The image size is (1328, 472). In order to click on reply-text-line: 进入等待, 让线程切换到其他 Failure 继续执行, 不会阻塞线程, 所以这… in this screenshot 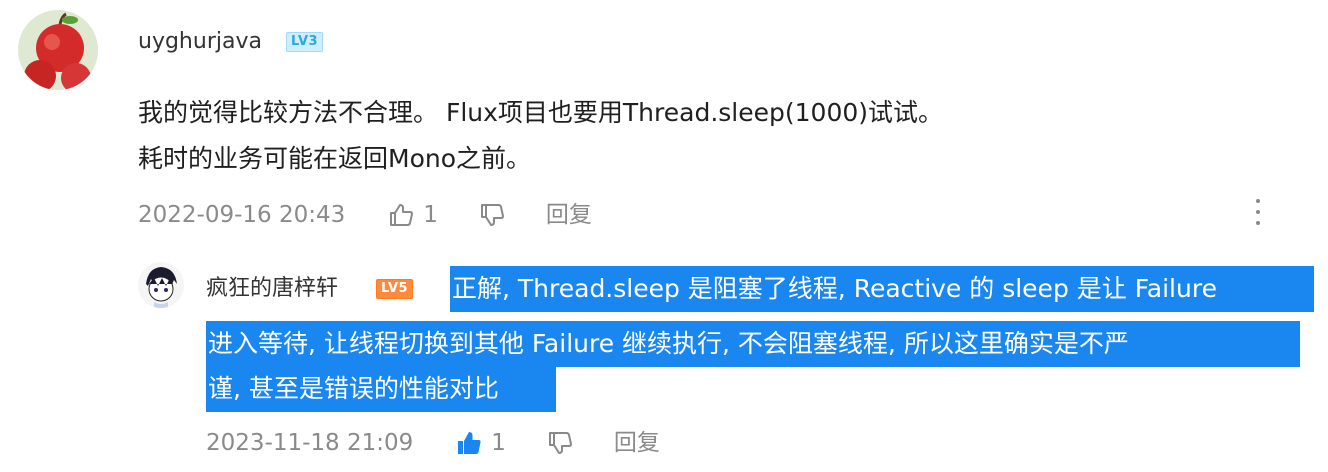, I will do `click(753, 344)`.